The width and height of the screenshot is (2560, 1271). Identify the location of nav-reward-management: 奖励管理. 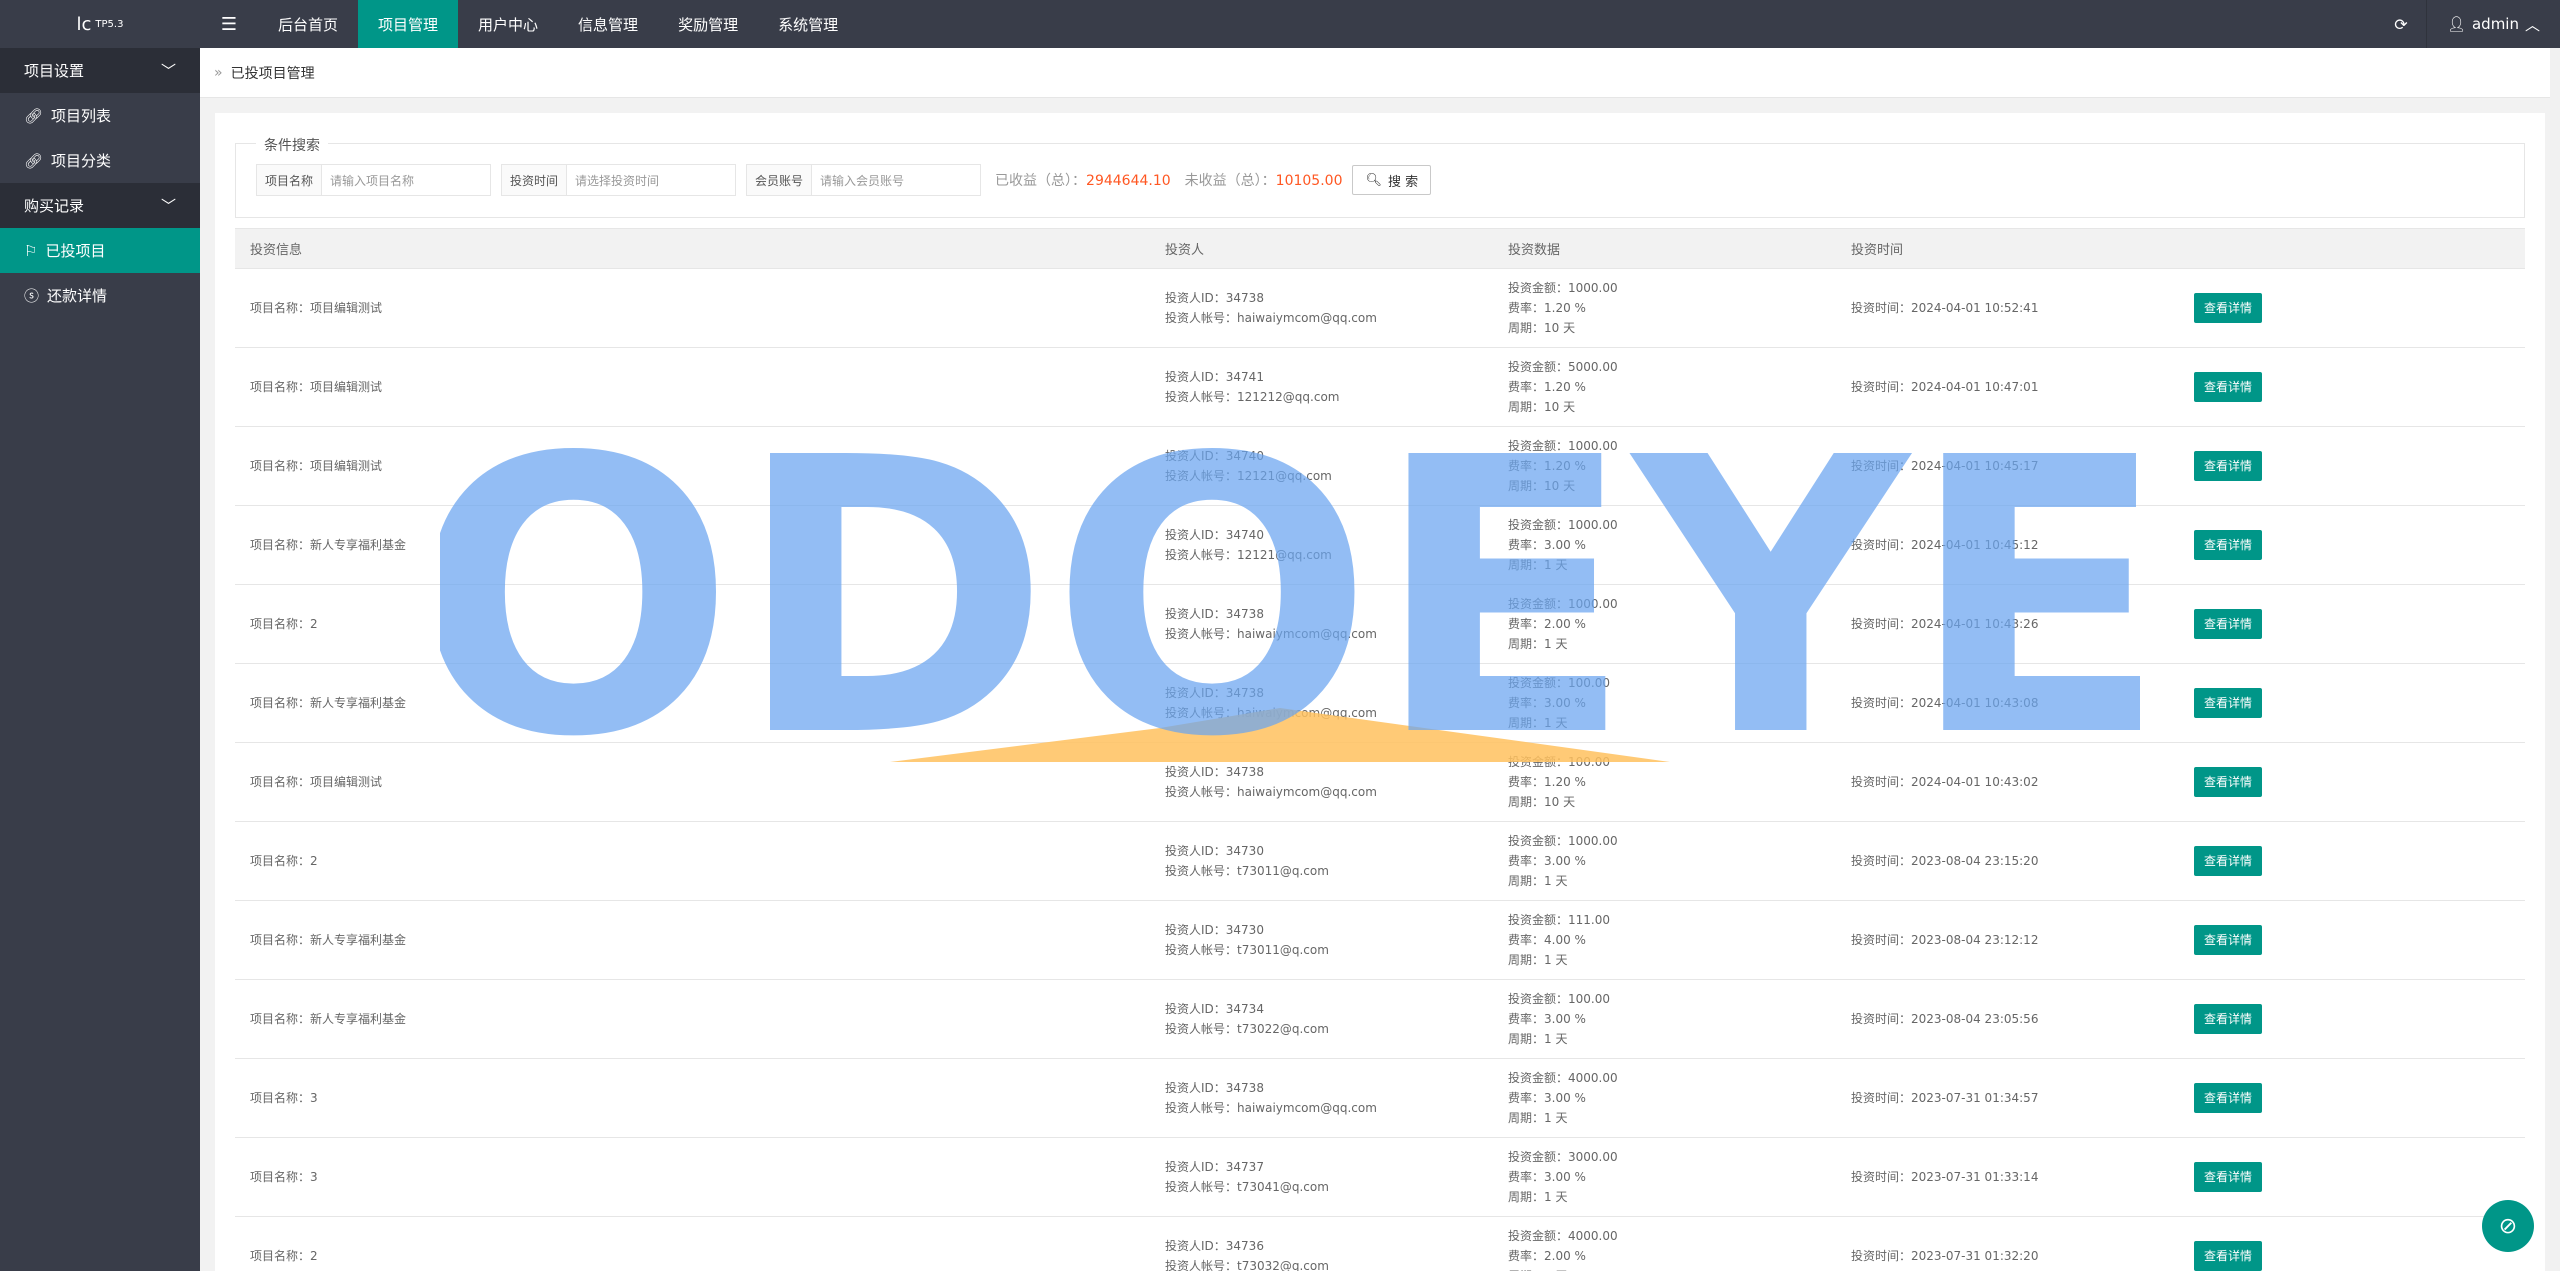
(708, 24).